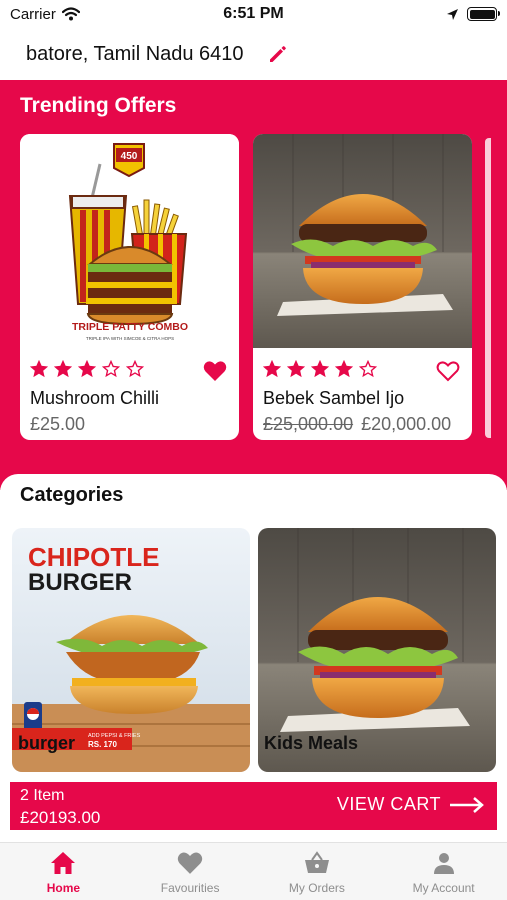  What do you see at coordinates (95, 398) in the screenshot?
I see `offer-name: Mushroom Chilli` at bounding box center [95, 398].